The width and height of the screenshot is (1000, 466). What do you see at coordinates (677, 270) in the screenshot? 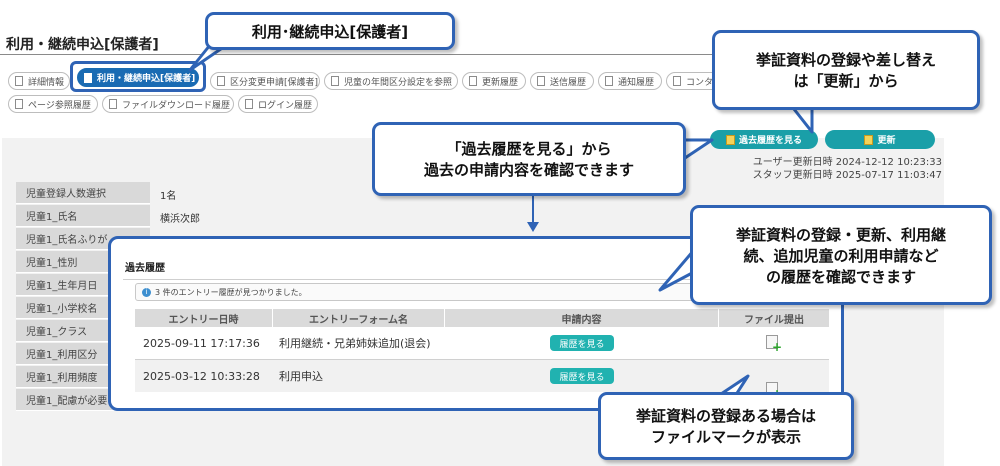
I see `records-callout-pointer` at bounding box center [677, 270].